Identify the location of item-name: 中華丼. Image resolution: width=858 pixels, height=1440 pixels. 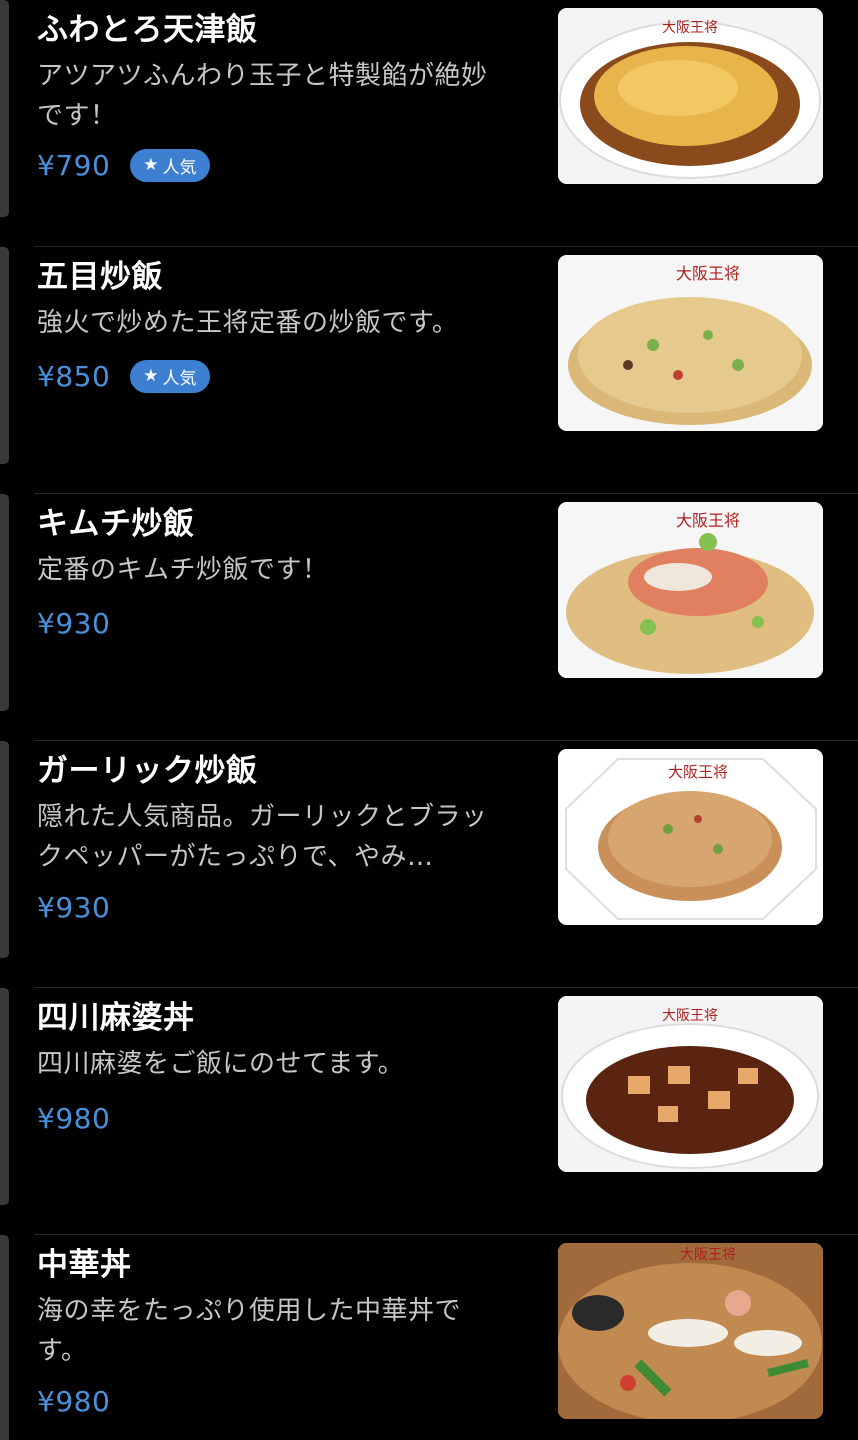
(84, 1265).